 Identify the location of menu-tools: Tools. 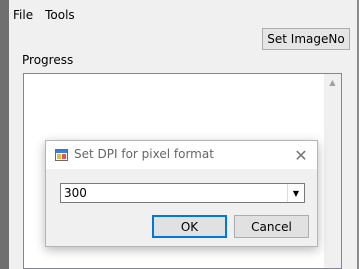
(60, 15).